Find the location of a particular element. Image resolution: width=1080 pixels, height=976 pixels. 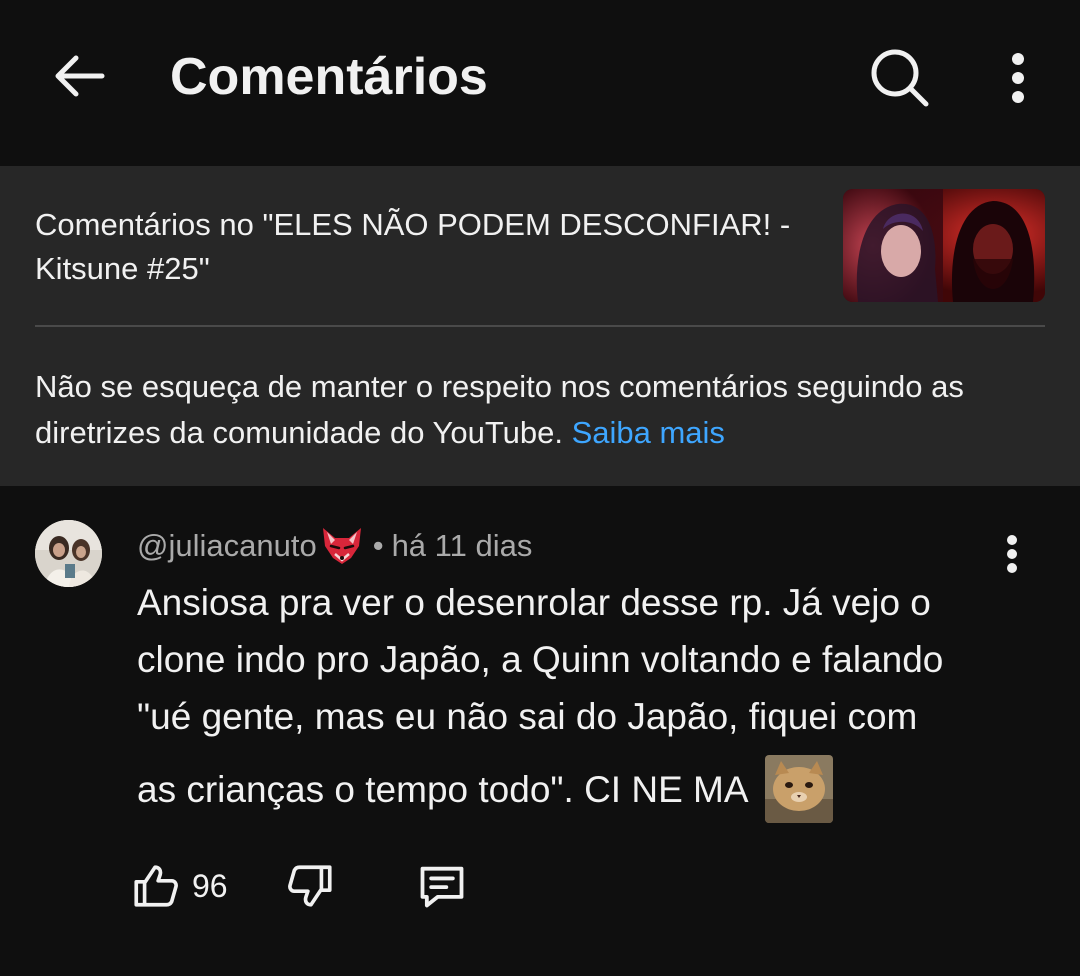

avatar is located at coordinates (68, 553).